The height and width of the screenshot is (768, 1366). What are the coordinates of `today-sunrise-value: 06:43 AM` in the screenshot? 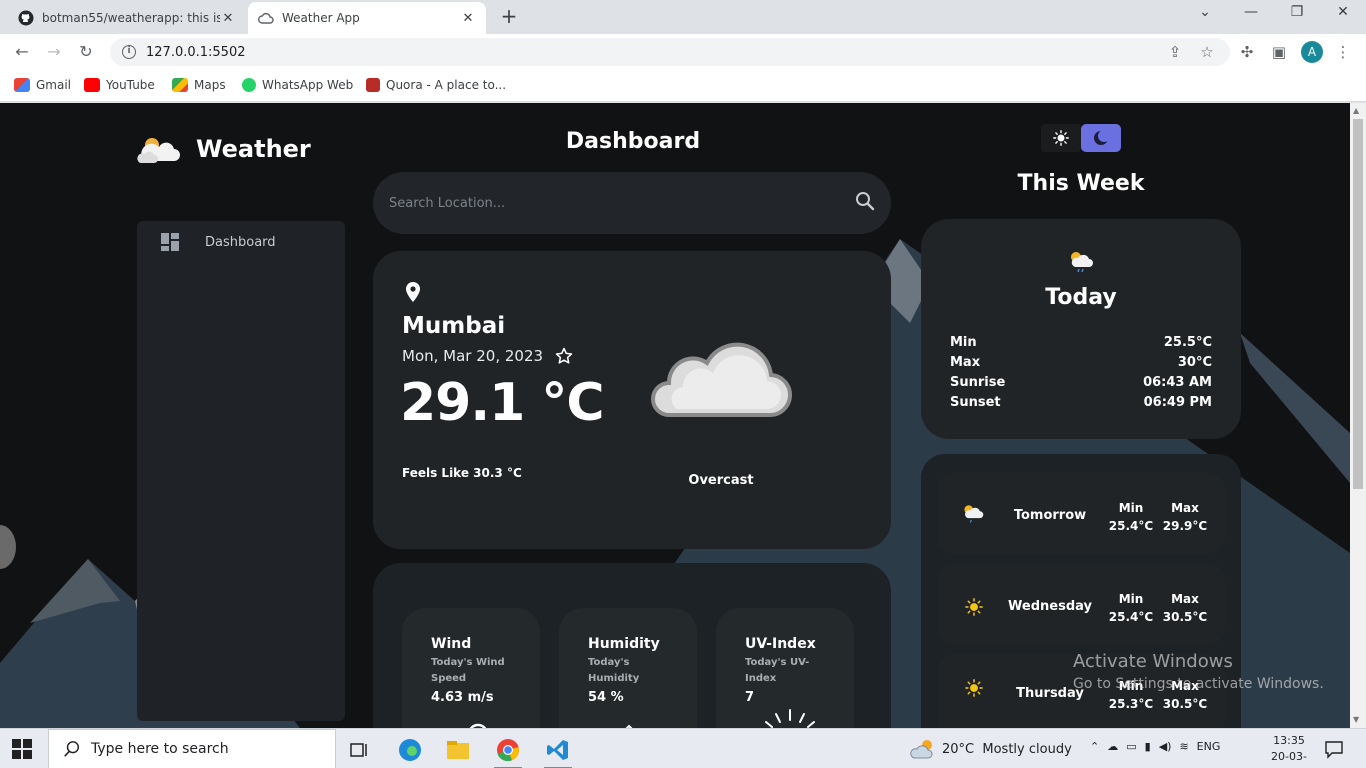 It's located at (1177, 382).